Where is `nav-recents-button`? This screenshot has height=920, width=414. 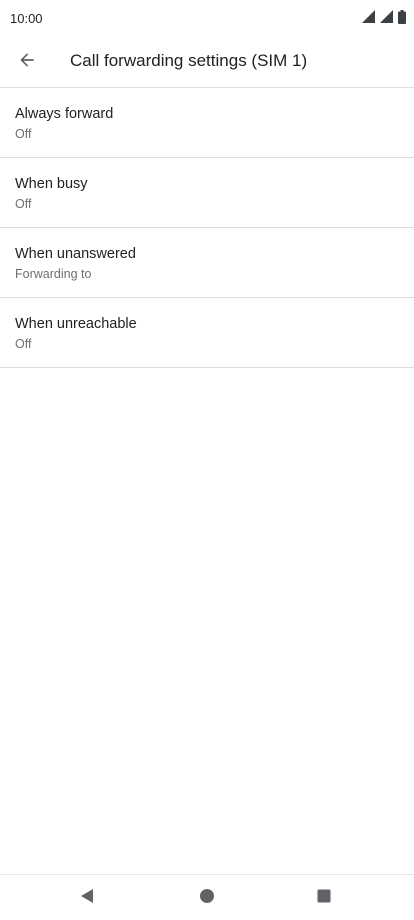 nav-recents-button is located at coordinates (324, 898).